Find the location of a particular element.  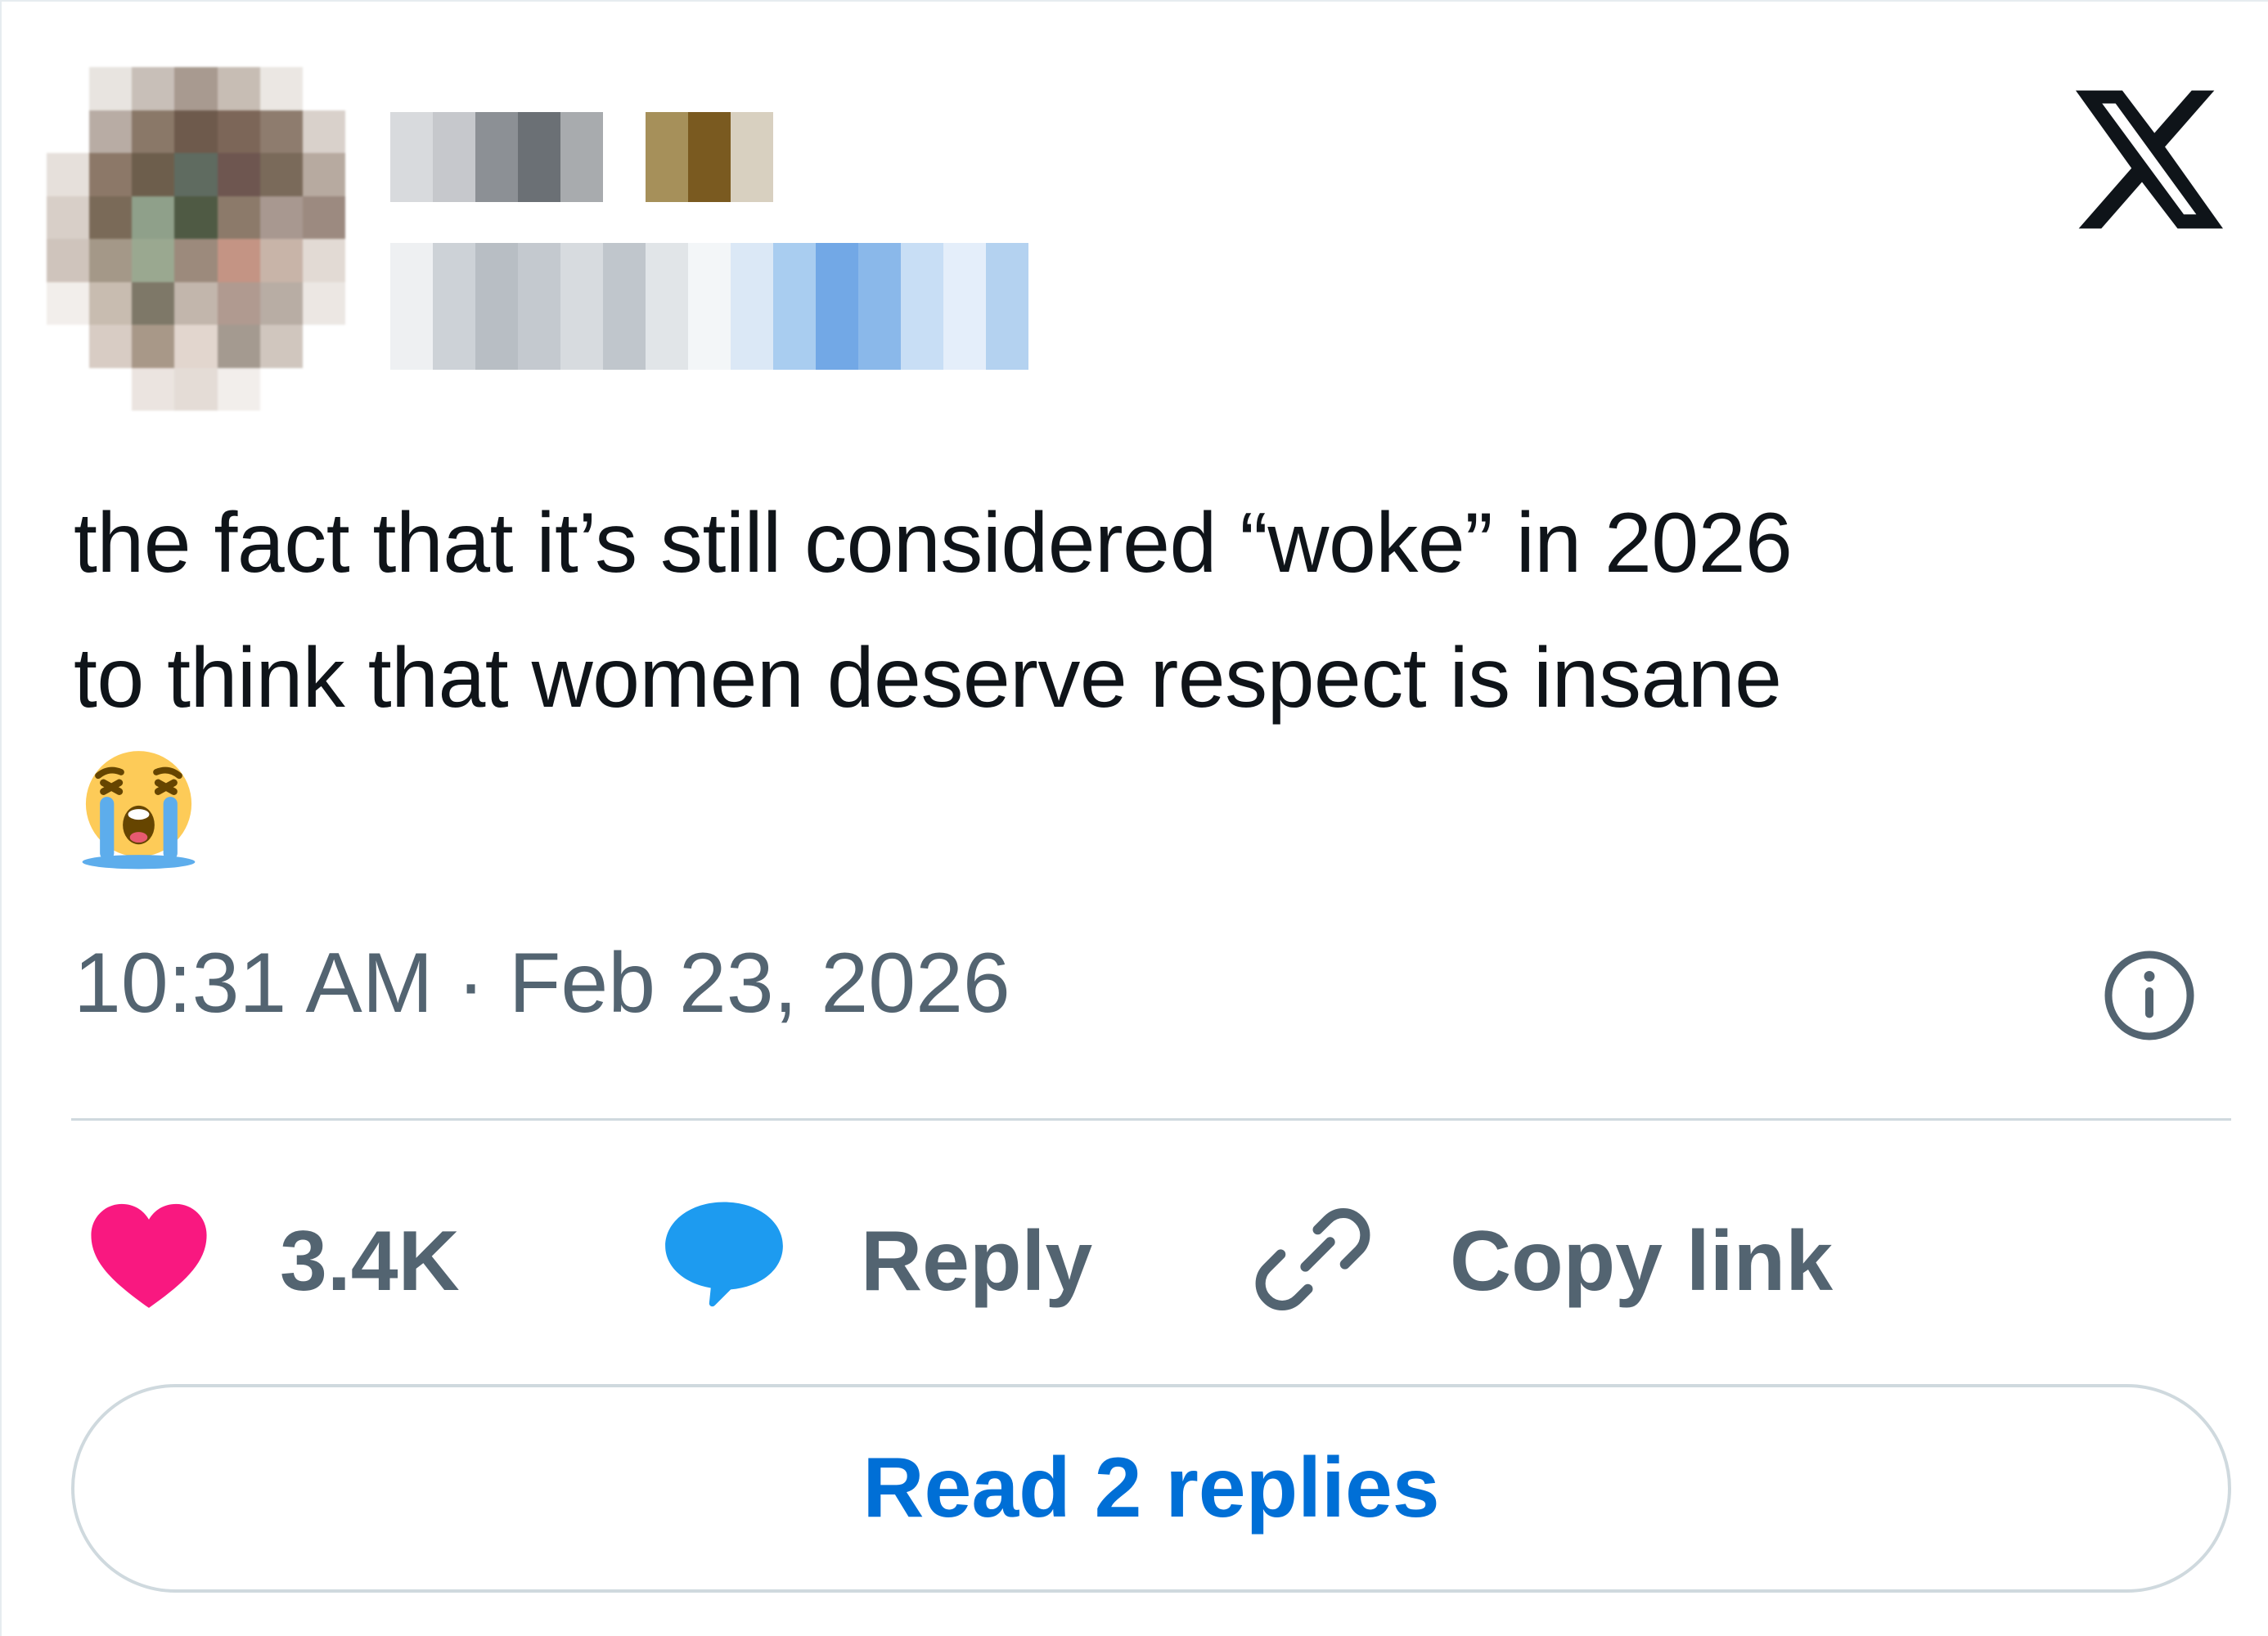

copy-link-button: Copy link is located at coordinates (1642, 1261).